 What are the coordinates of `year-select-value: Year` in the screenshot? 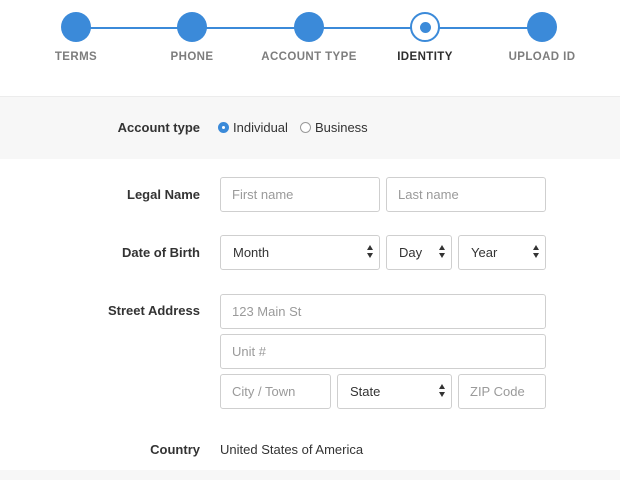 It's located at (484, 252).